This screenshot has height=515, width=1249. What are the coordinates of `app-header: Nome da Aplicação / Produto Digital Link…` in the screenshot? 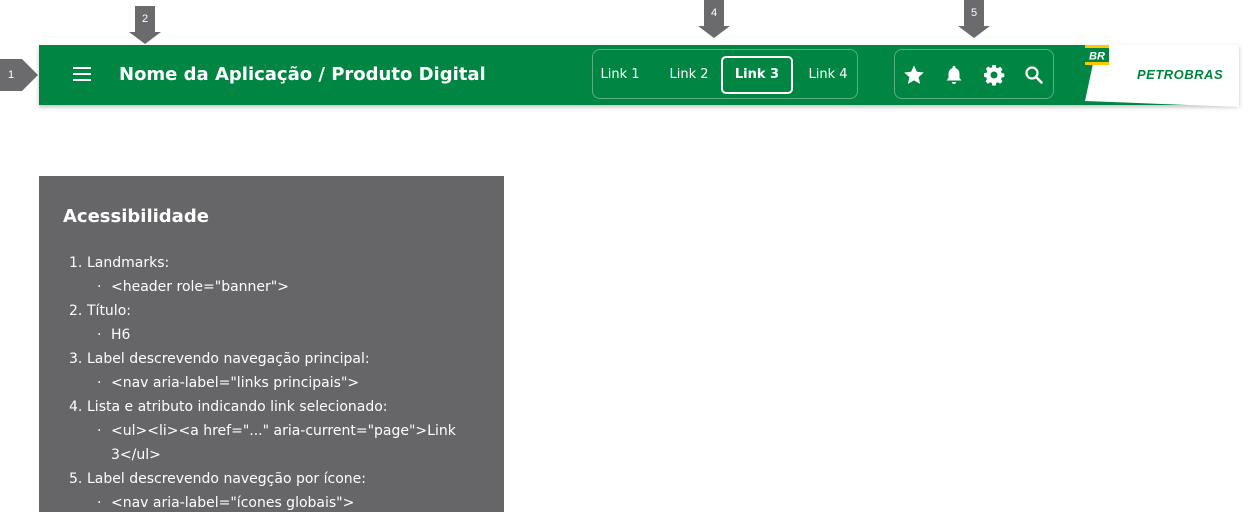 It's located at (639, 76).